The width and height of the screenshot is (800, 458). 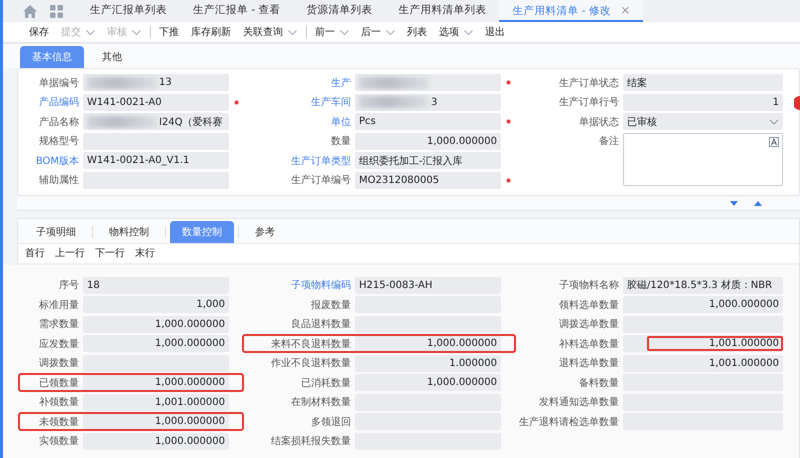 I want to click on field-label: 辅助属性, so click(x=59, y=180).